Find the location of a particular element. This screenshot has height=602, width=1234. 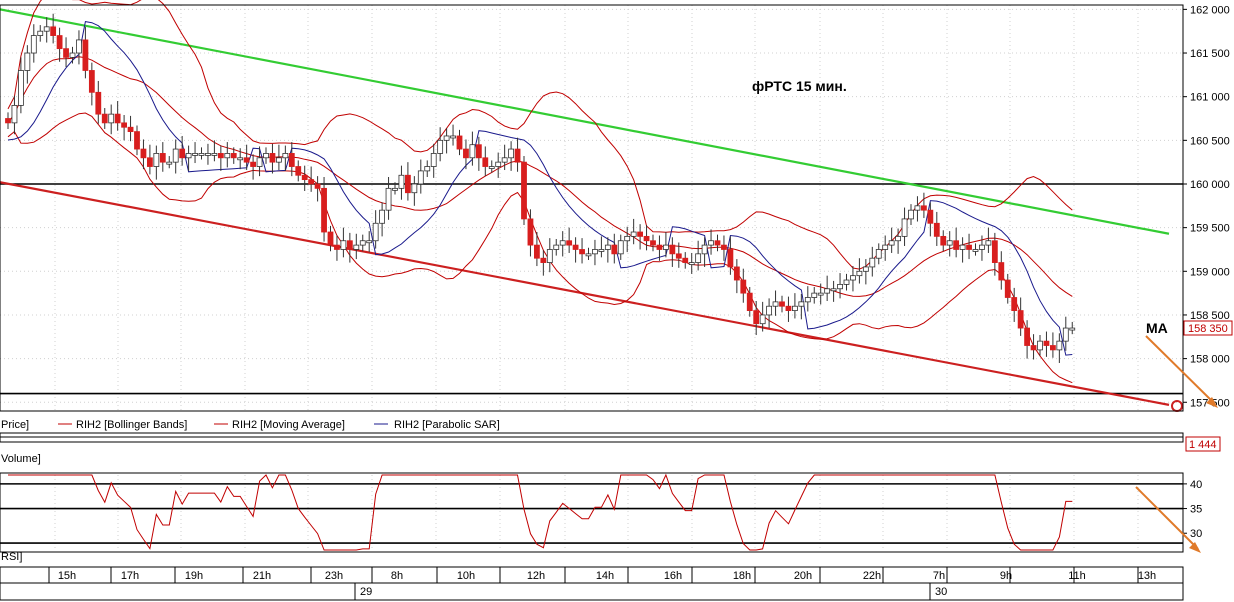

legend-ma: RIH2 [Moving Average] is located at coordinates (288, 425).